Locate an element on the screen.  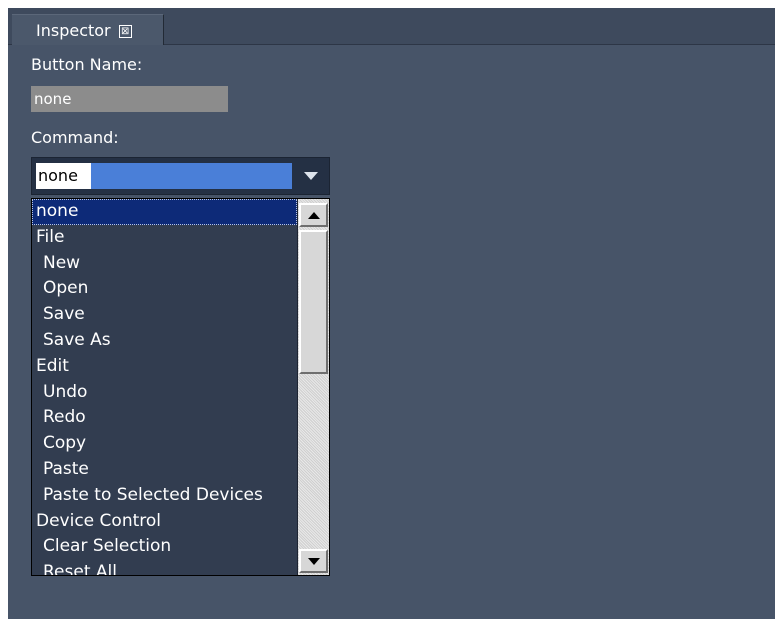
dropdown-option: New is located at coordinates (164, 264).